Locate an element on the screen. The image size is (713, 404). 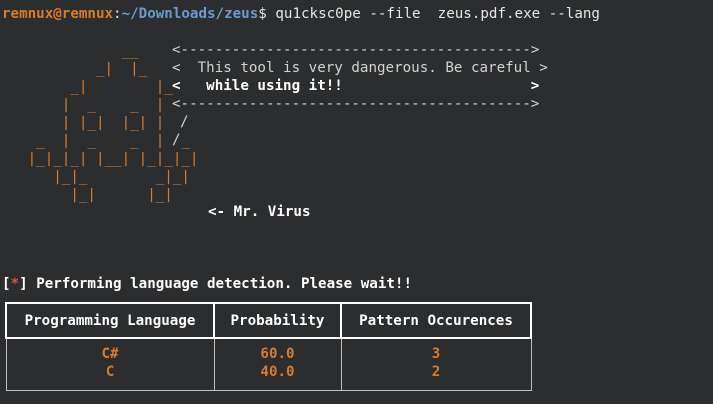
banner-line-warning-2: < while using it!! > is located at coordinates (356, 86).